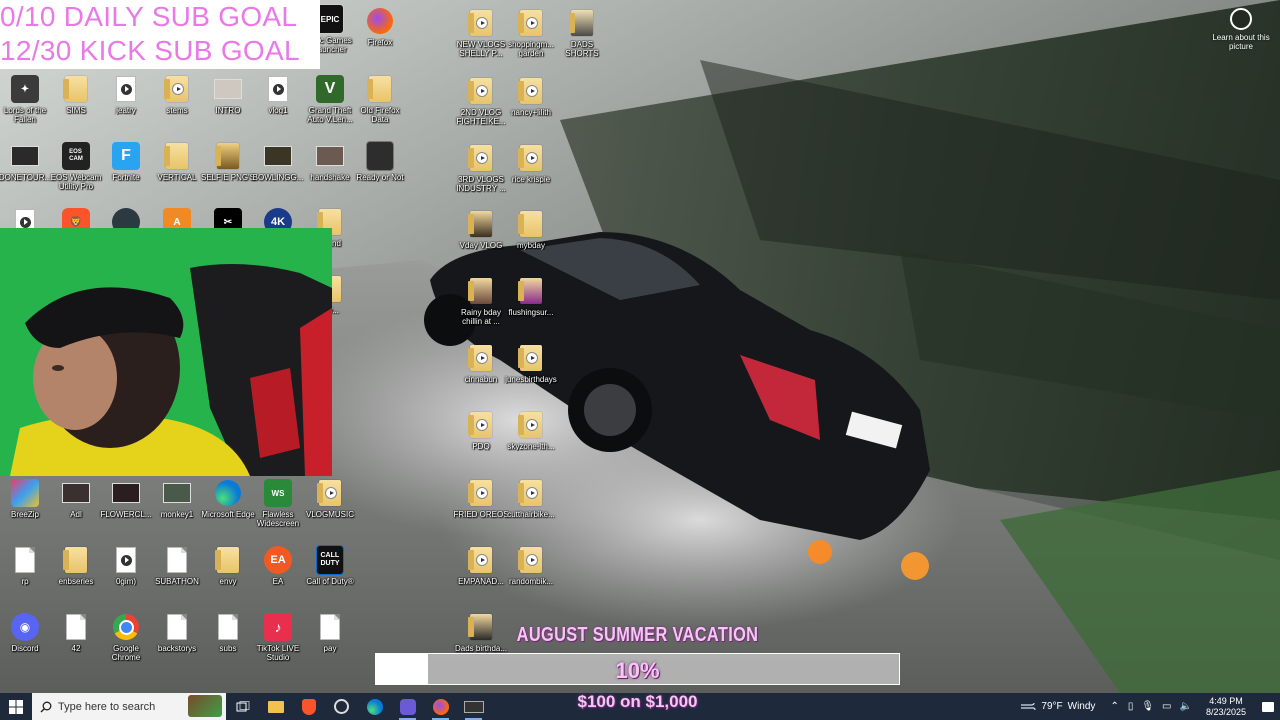 This screenshot has height=720, width=1280. What do you see at coordinates (341, 706) in the screenshot?
I see `taskbar-app-circle` at bounding box center [341, 706].